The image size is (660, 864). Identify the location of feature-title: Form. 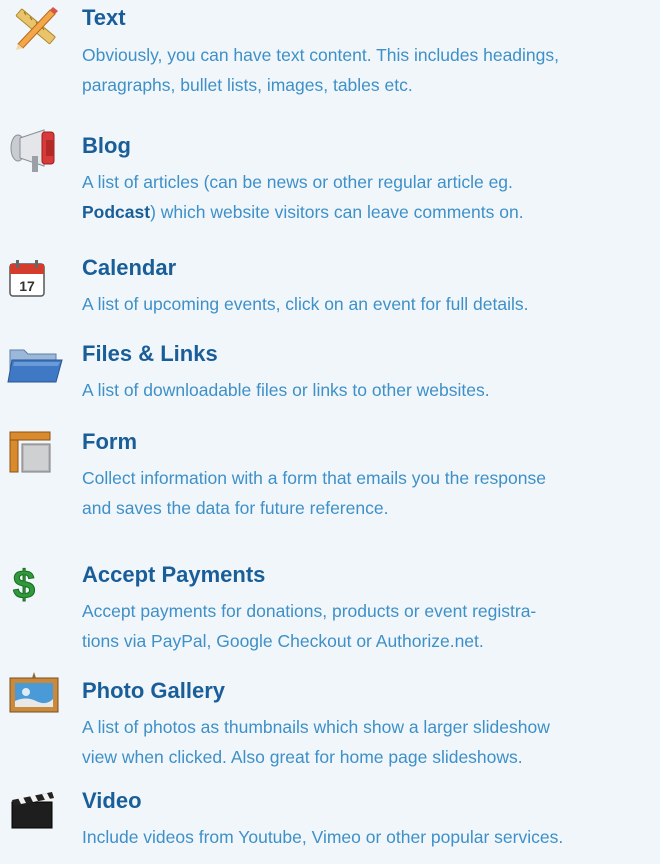
(109, 441).